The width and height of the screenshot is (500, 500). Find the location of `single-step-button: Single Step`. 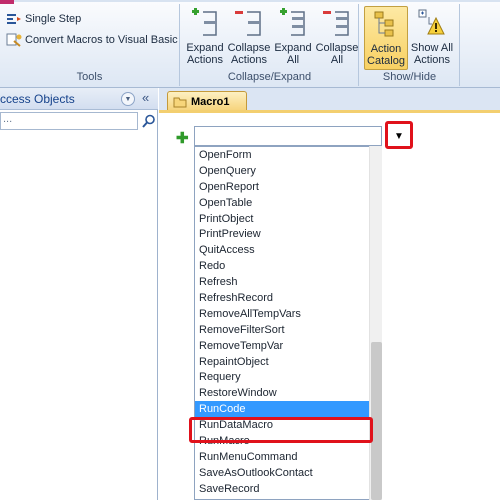

single-step-button: Single Step is located at coordinates (43, 19).